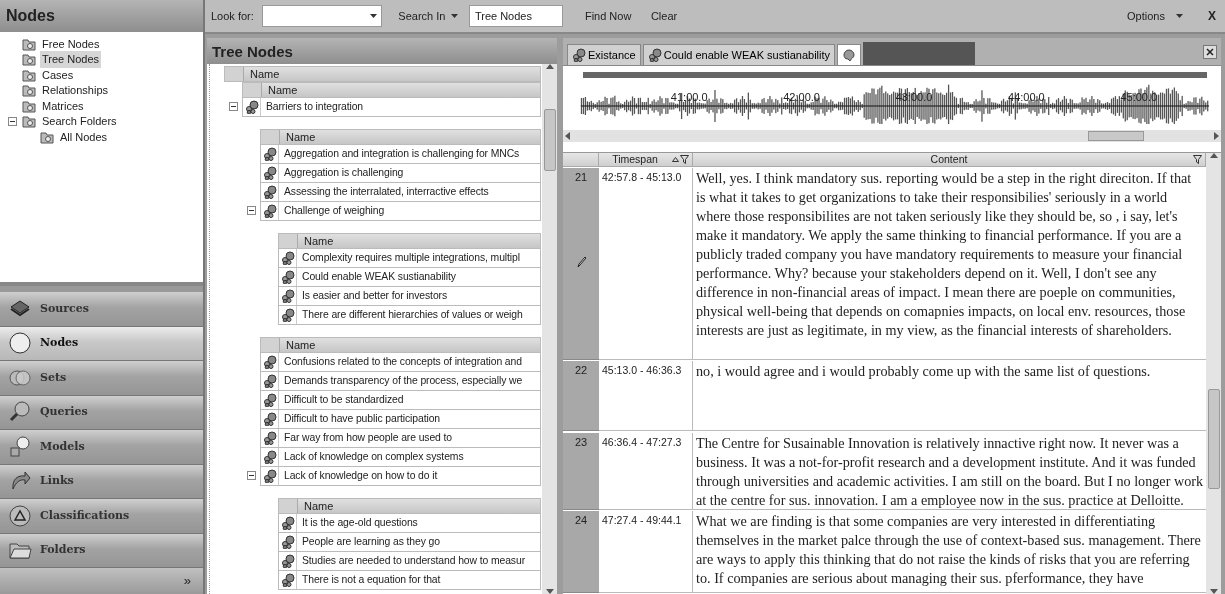 This screenshot has height=594, width=1225. Describe the element at coordinates (738, 54) in the screenshot. I see `document-tab: Could enable WEAK sustianability` at that location.